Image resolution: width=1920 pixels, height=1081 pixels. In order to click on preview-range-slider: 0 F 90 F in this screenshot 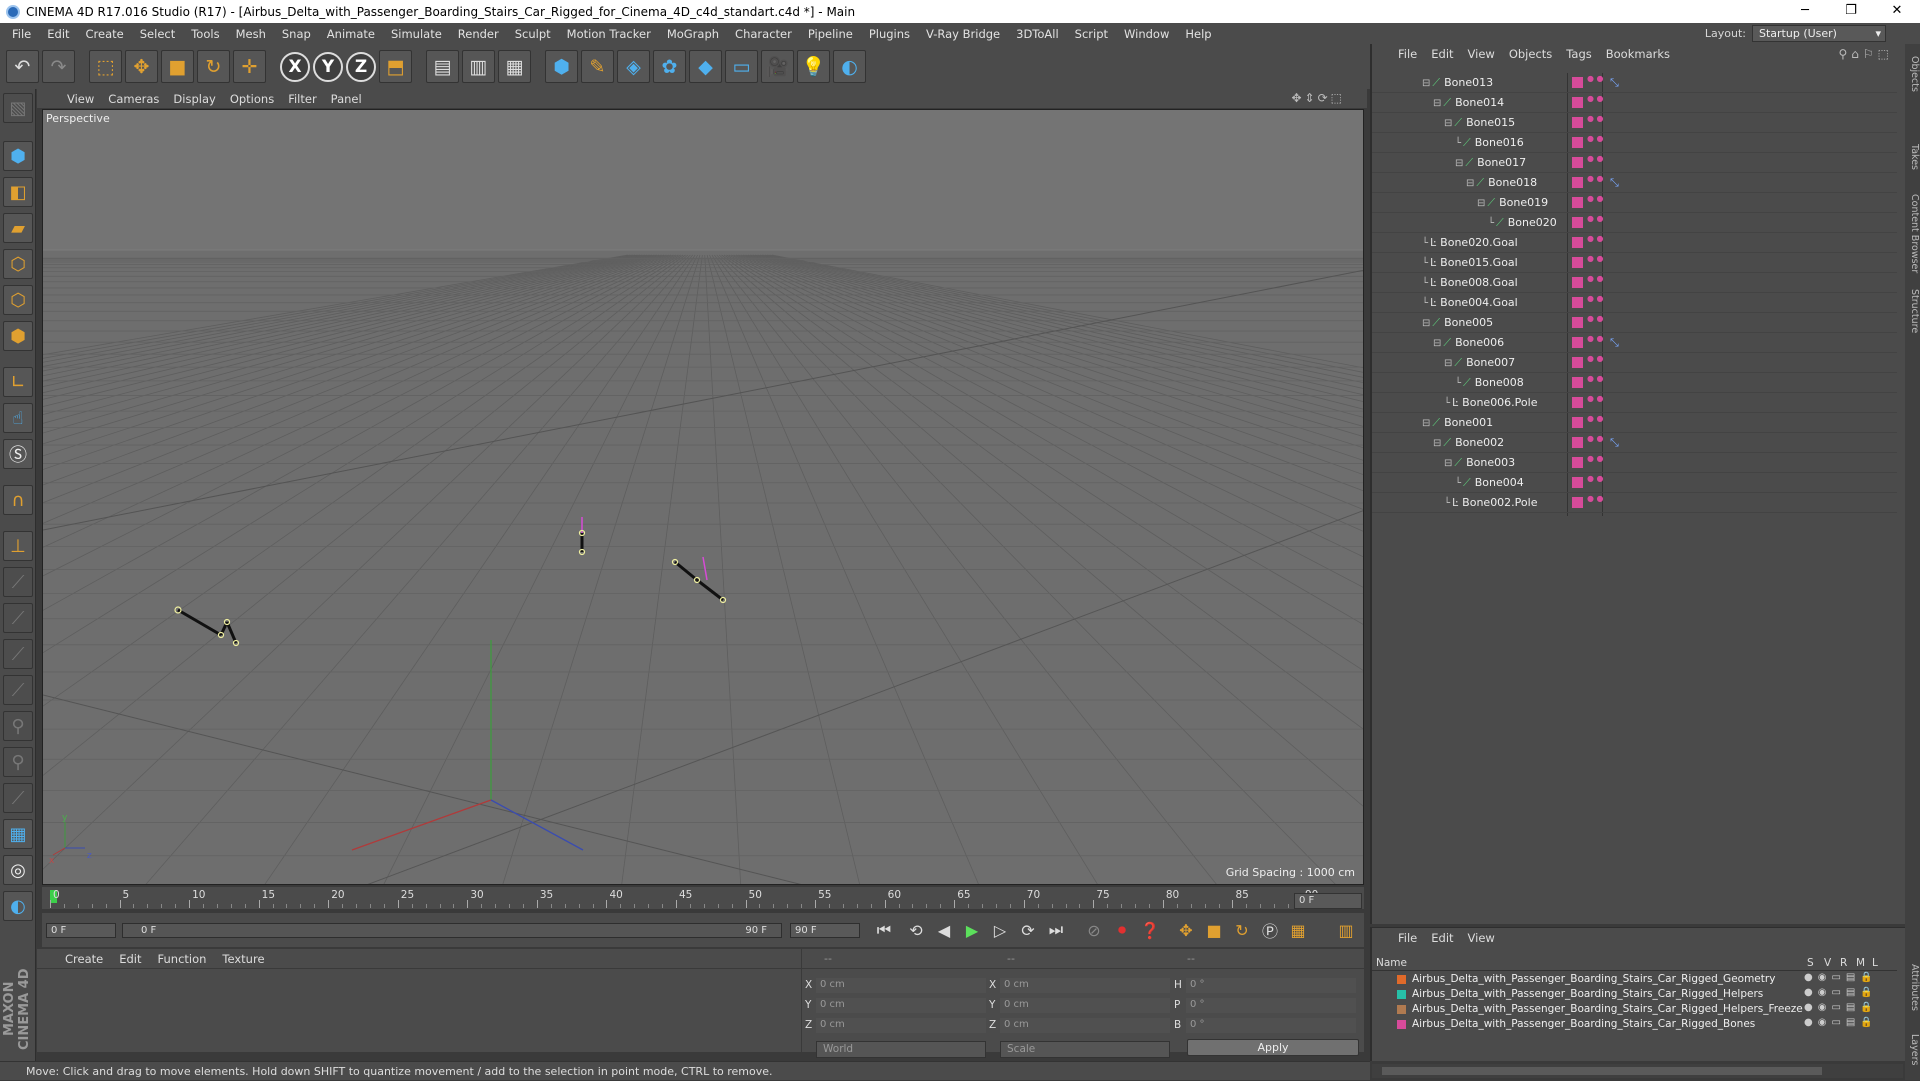, I will do `click(452, 930)`.